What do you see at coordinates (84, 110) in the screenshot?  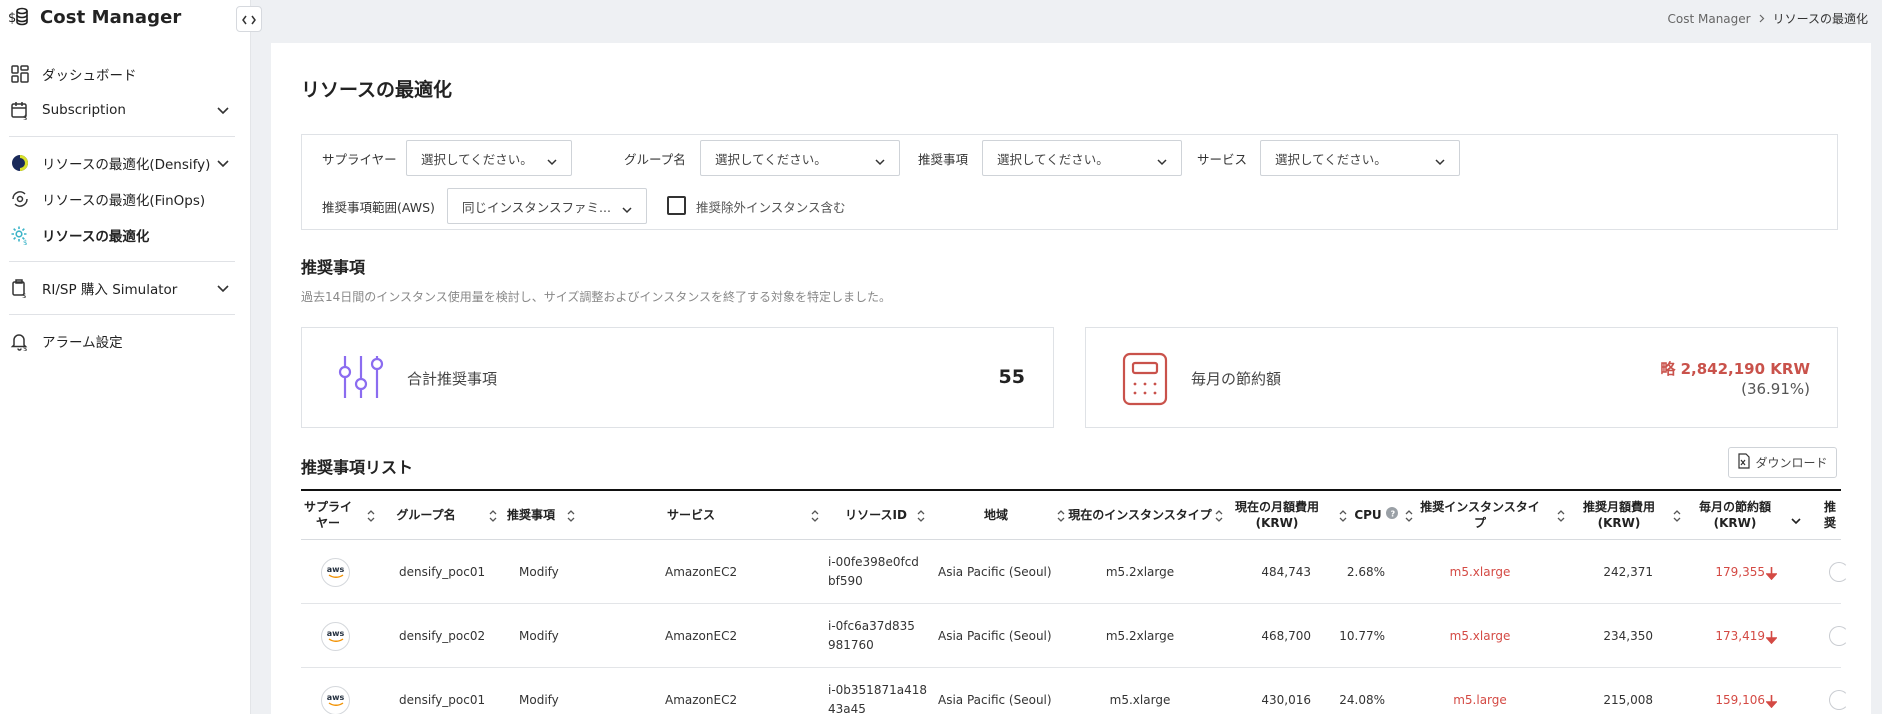 I see `sidebar-item-label: Subscription` at bounding box center [84, 110].